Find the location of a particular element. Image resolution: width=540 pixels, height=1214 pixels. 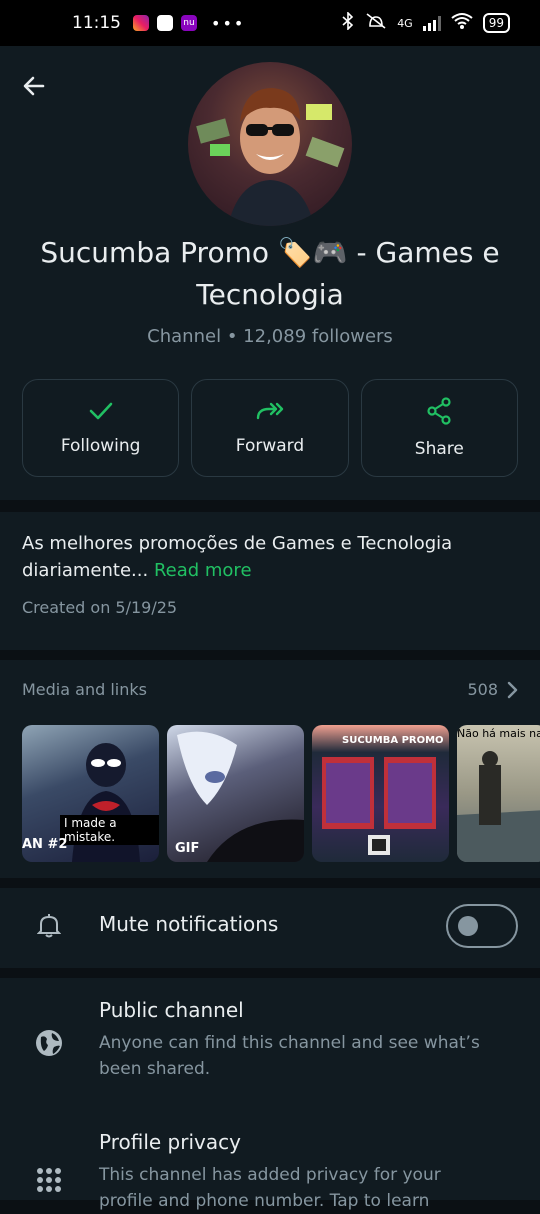

signal-icon is located at coordinates (431, 23).